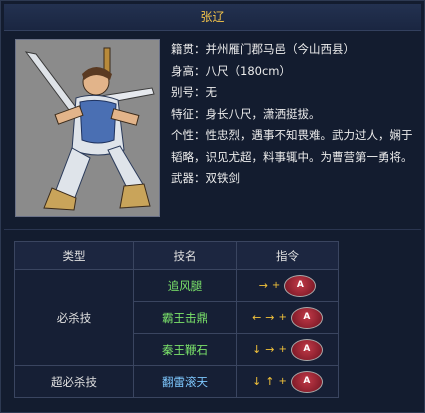  Describe the element at coordinates (185, 255) in the screenshot. I see `header-skill-name: 技名` at that location.